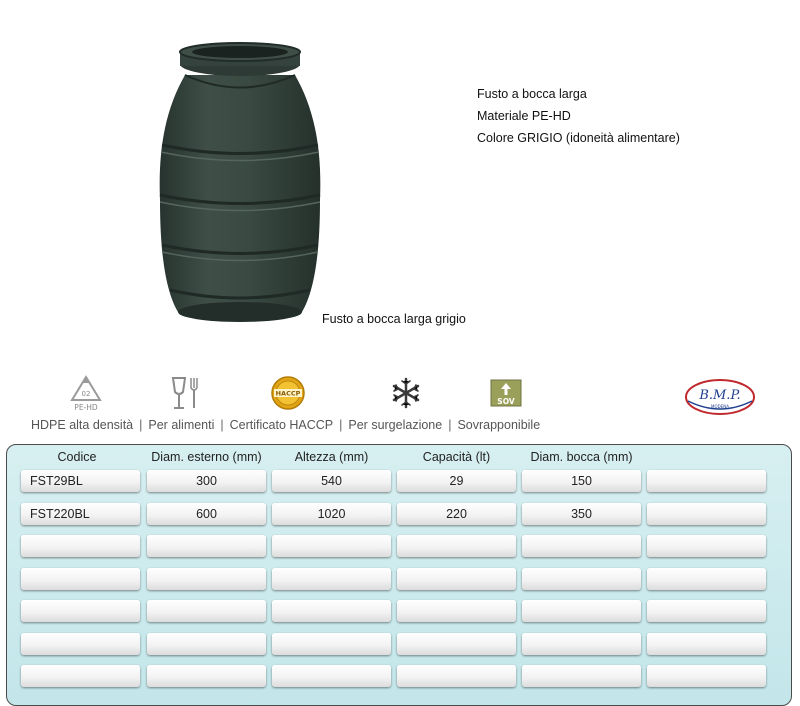 The height and width of the screenshot is (706, 800). Describe the element at coordinates (206, 457) in the screenshot. I see `column-header: Diam. esterno (mm)` at that location.